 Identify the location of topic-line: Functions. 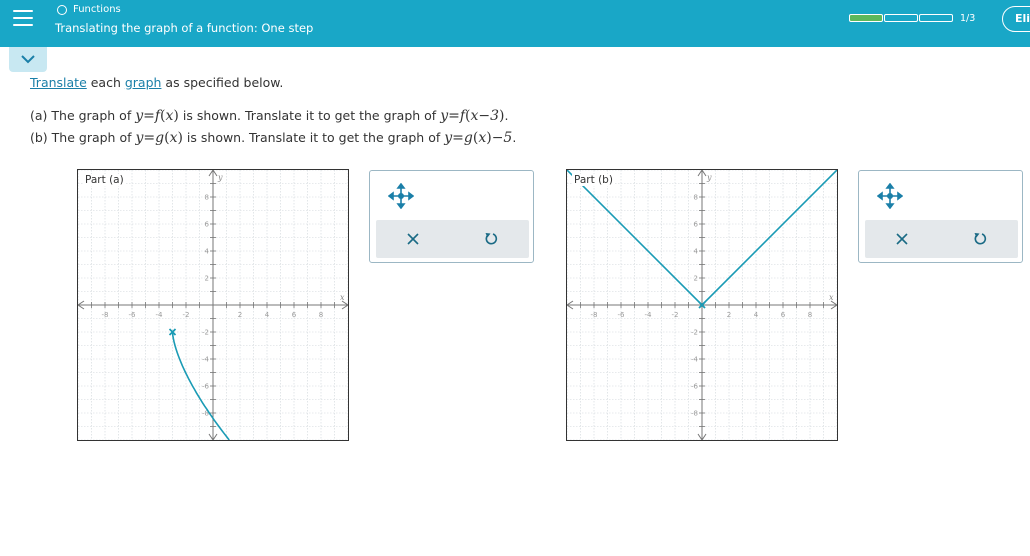
(89, 9).